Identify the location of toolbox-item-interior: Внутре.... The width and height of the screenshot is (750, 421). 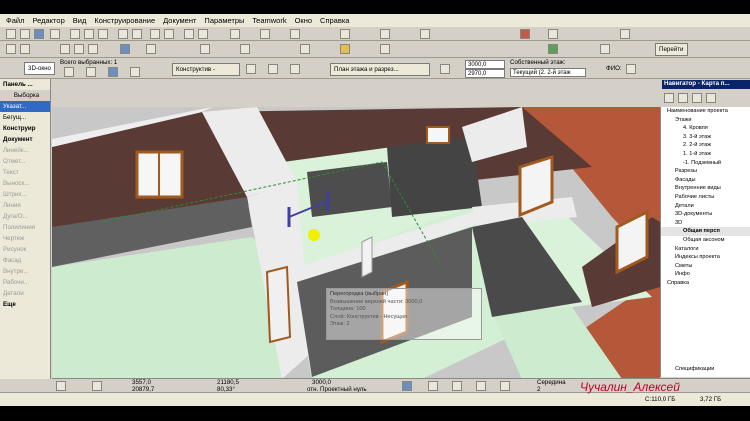
(25, 271).